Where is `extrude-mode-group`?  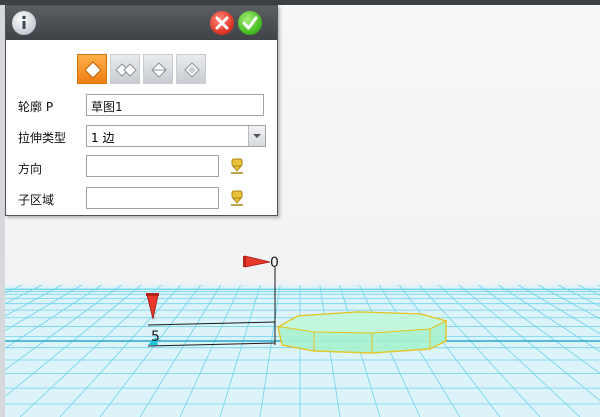 extrude-mode-group is located at coordinates (142, 70).